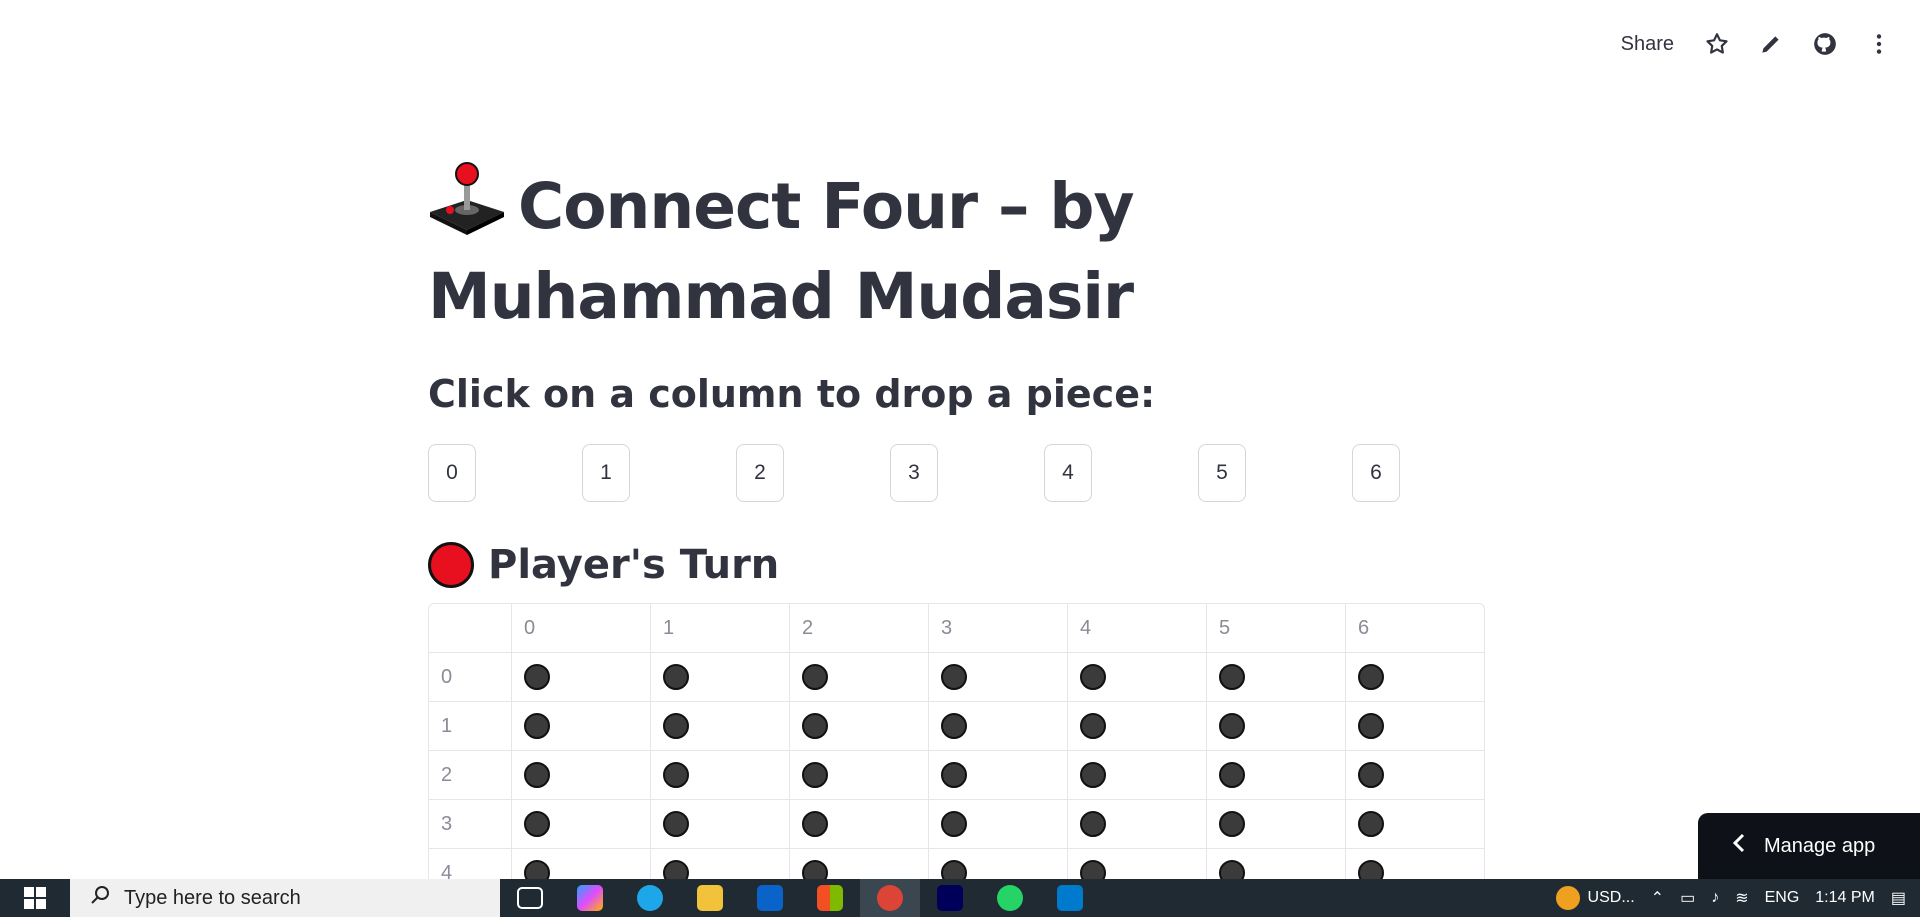 Image resolution: width=1920 pixels, height=917 pixels. I want to click on copilot-icon, so click(590, 898).